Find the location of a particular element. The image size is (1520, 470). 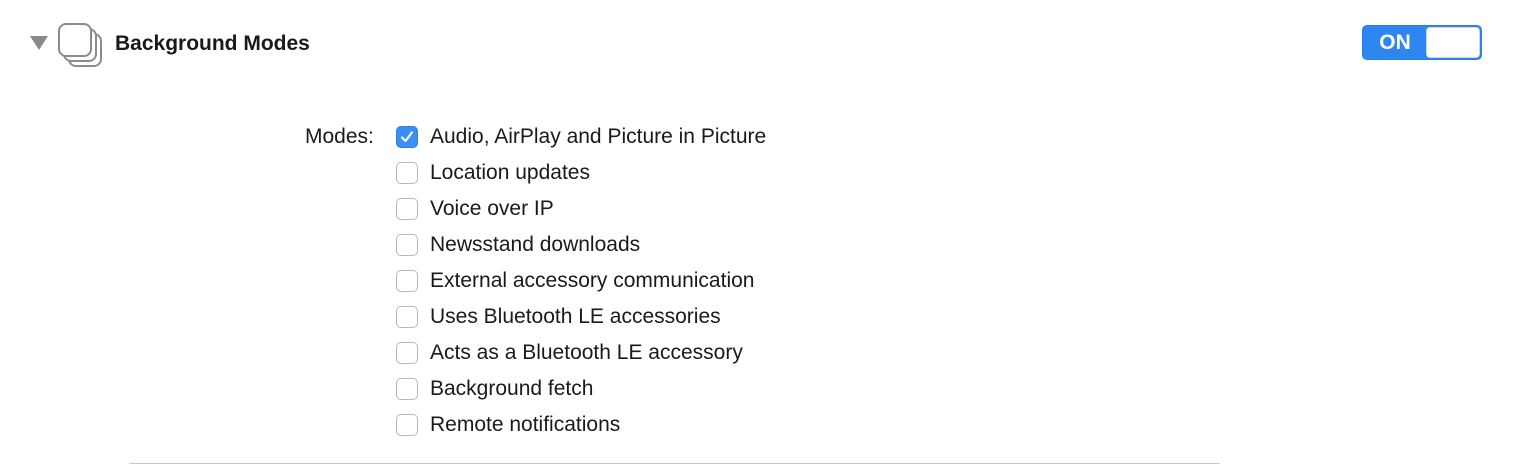

mode-label: Uses Bluetooth LE accessories is located at coordinates (575, 316).